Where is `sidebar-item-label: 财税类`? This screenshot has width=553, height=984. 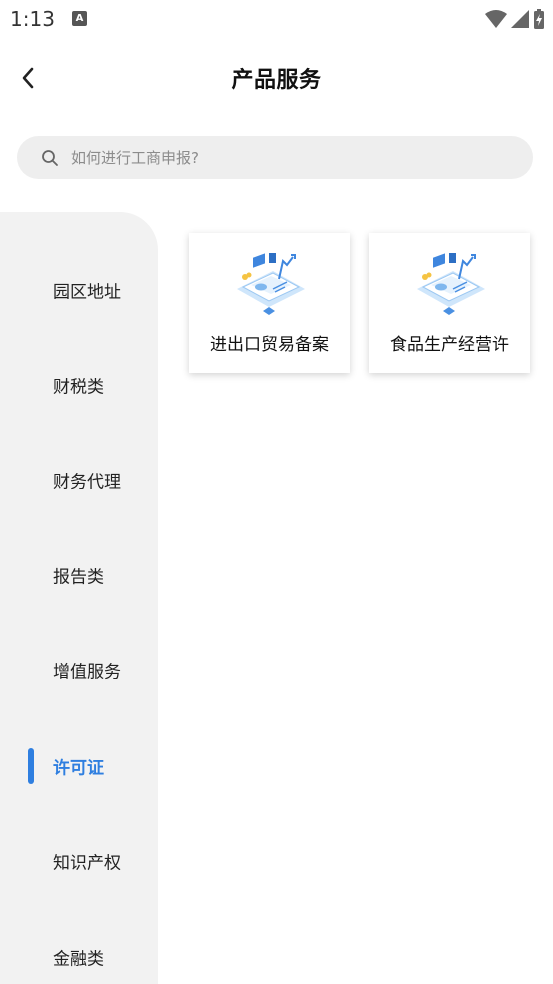
sidebar-item-label: 财税类 is located at coordinates (78, 387).